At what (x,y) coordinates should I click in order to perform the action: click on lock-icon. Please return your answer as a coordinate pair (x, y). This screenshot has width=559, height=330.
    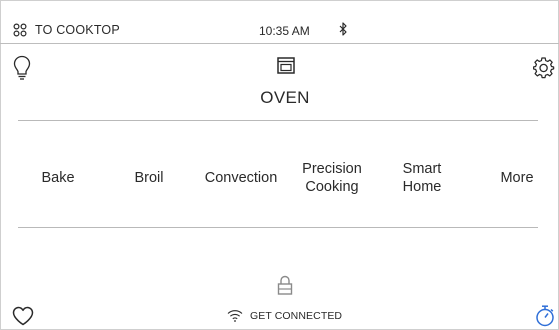
    Looking at the image, I should click on (285, 285).